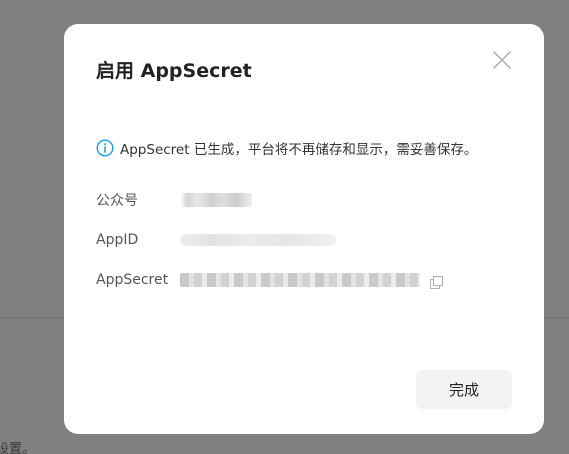  I want to click on background-text: 设置。, so click(18, 448).